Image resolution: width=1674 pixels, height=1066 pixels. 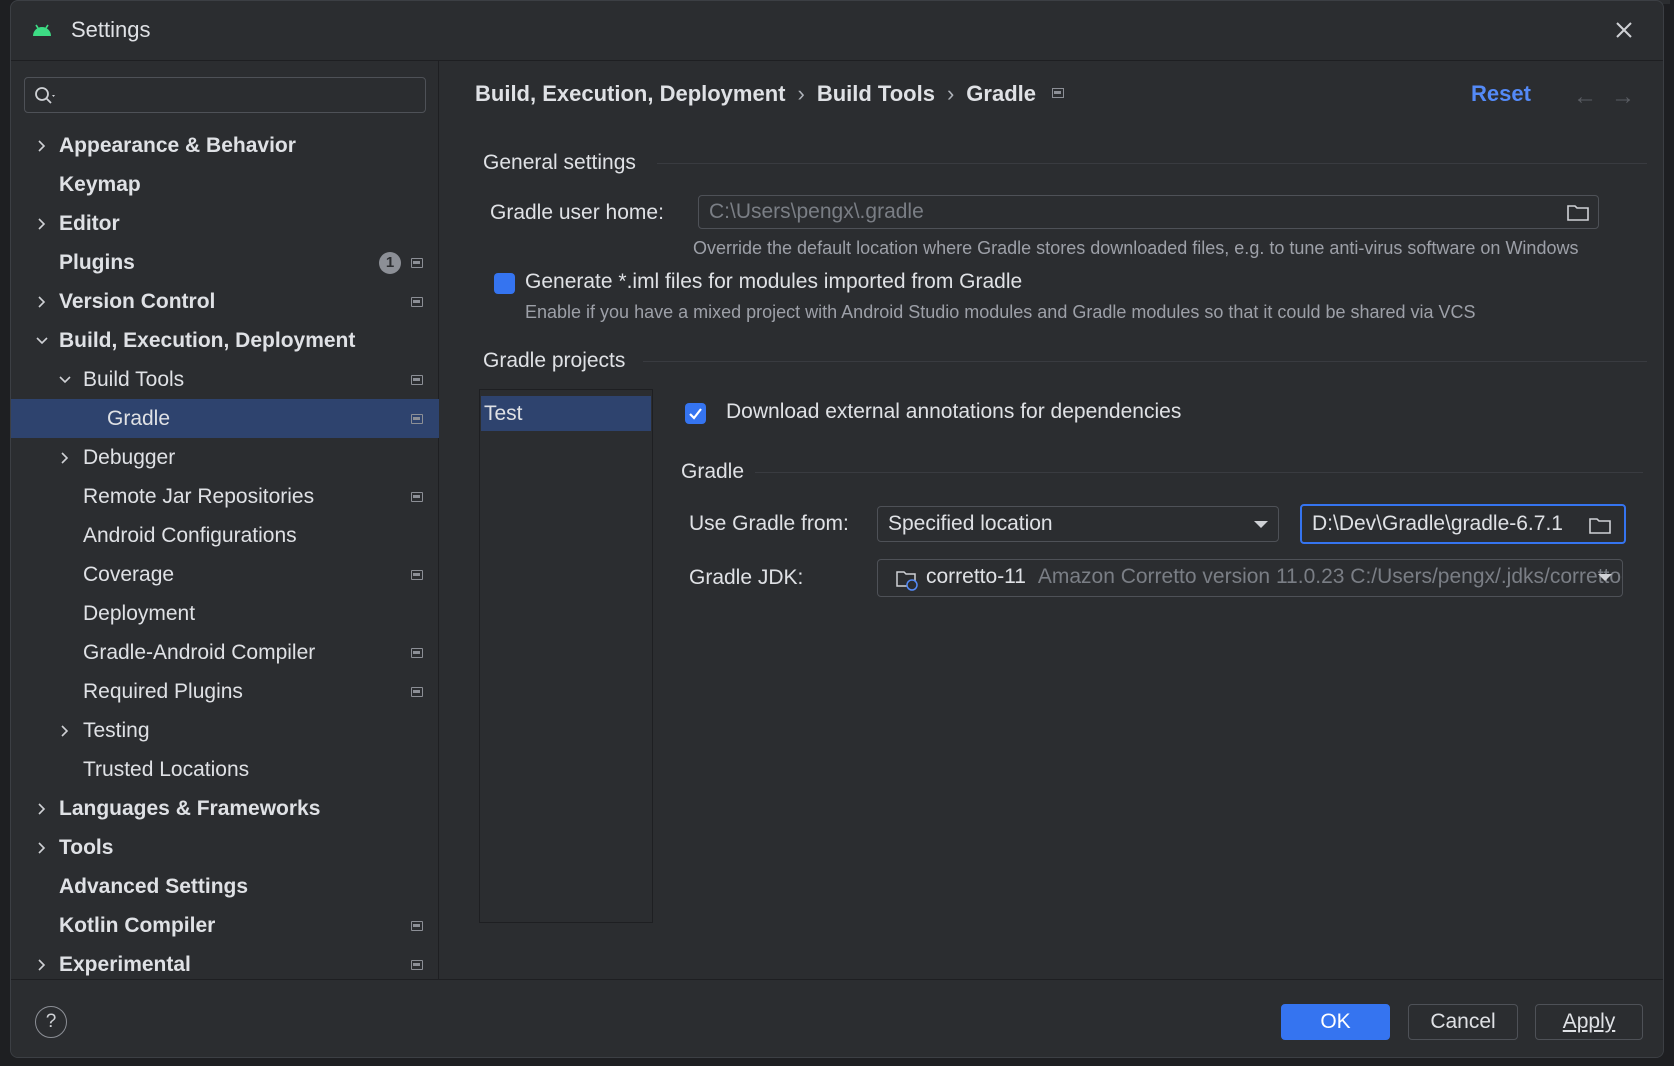 What do you see at coordinates (1148, 212) in the screenshot?
I see `gradle-user-home-input: C:\Users\pengx\.gradle` at bounding box center [1148, 212].